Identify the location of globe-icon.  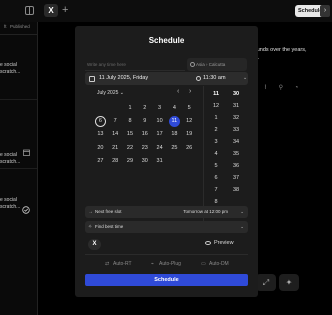
(192, 64).